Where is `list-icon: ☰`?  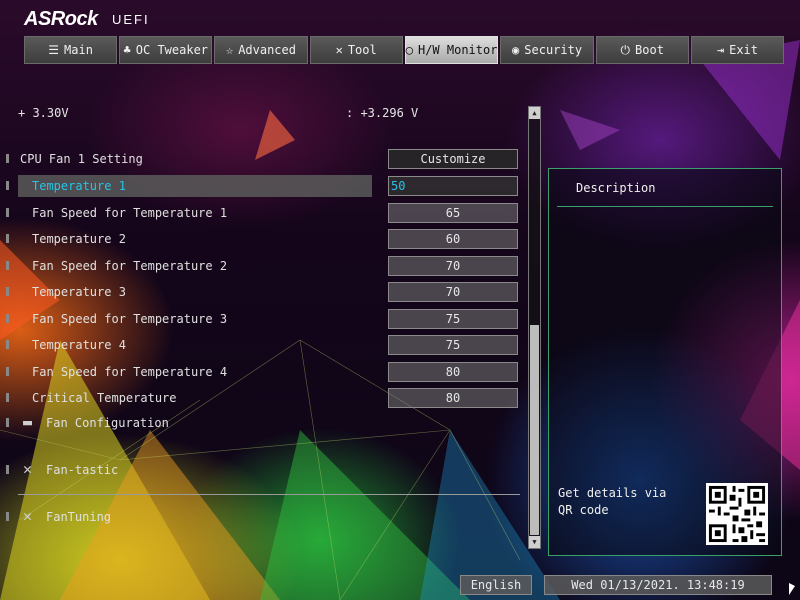
list-icon: ☰ is located at coordinates (54, 50).